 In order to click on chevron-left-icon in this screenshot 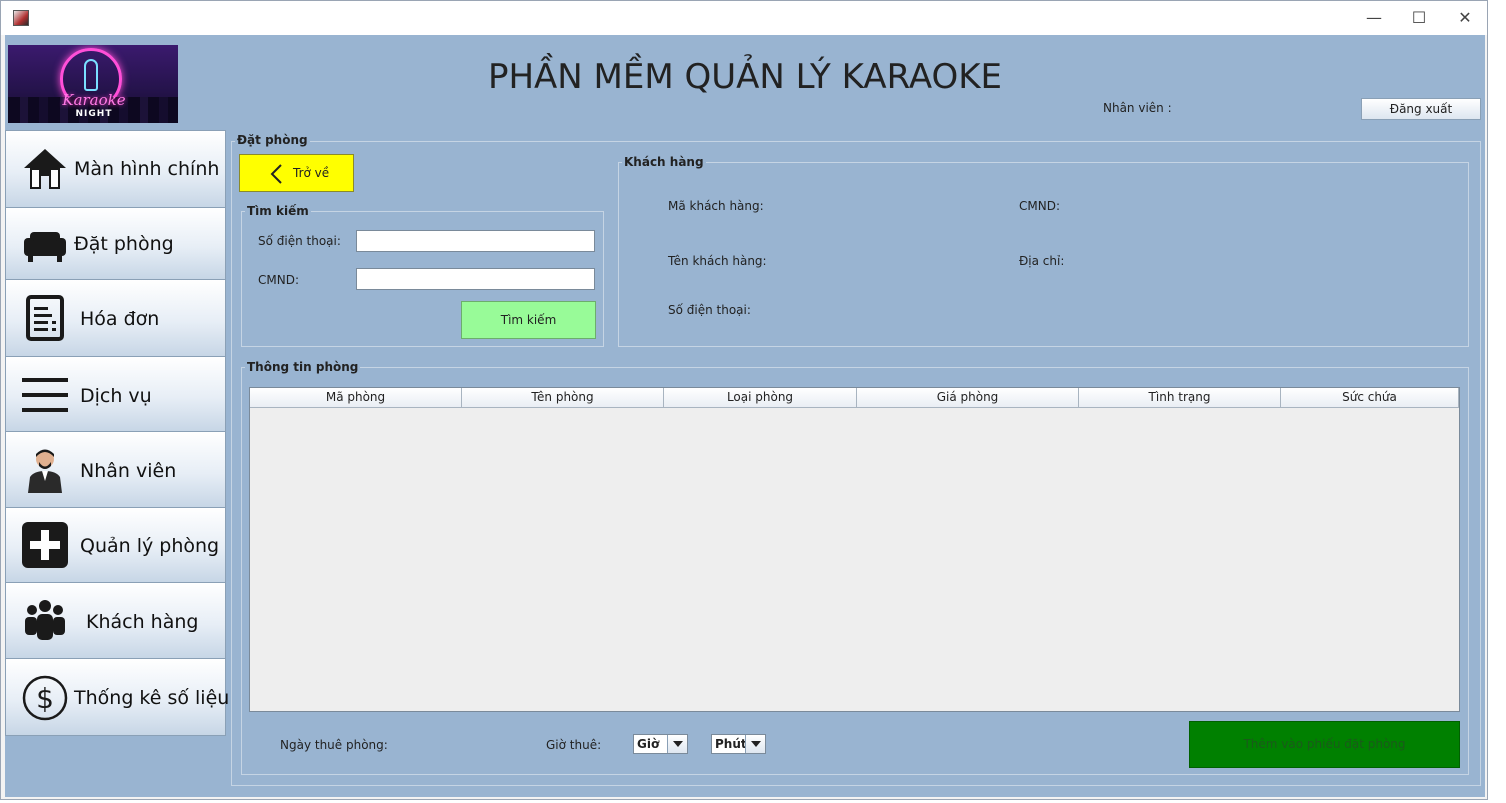, I will do `click(276, 174)`.